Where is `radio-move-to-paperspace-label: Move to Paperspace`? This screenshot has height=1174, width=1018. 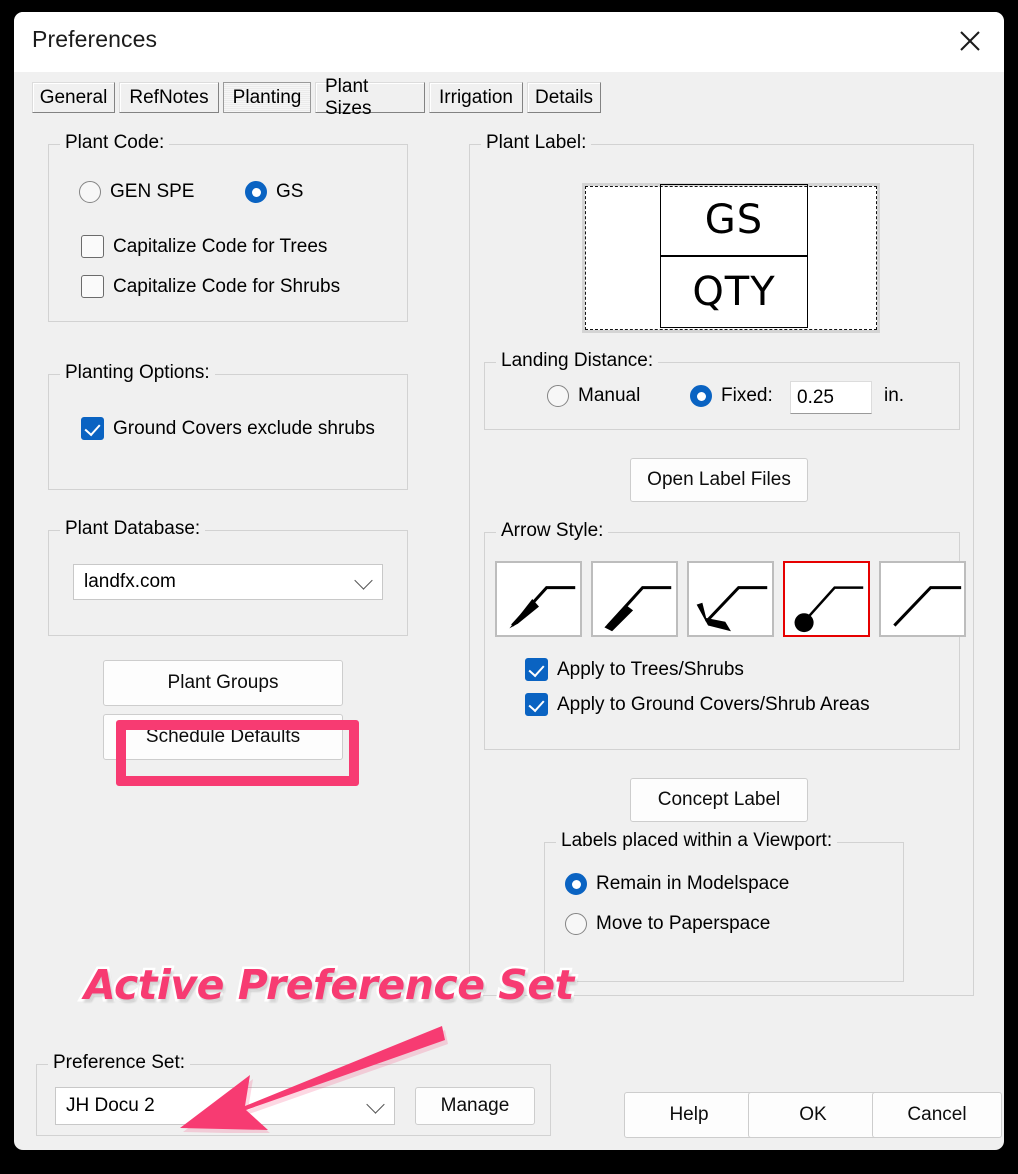 radio-move-to-paperspace-label: Move to Paperspace is located at coordinates (683, 923).